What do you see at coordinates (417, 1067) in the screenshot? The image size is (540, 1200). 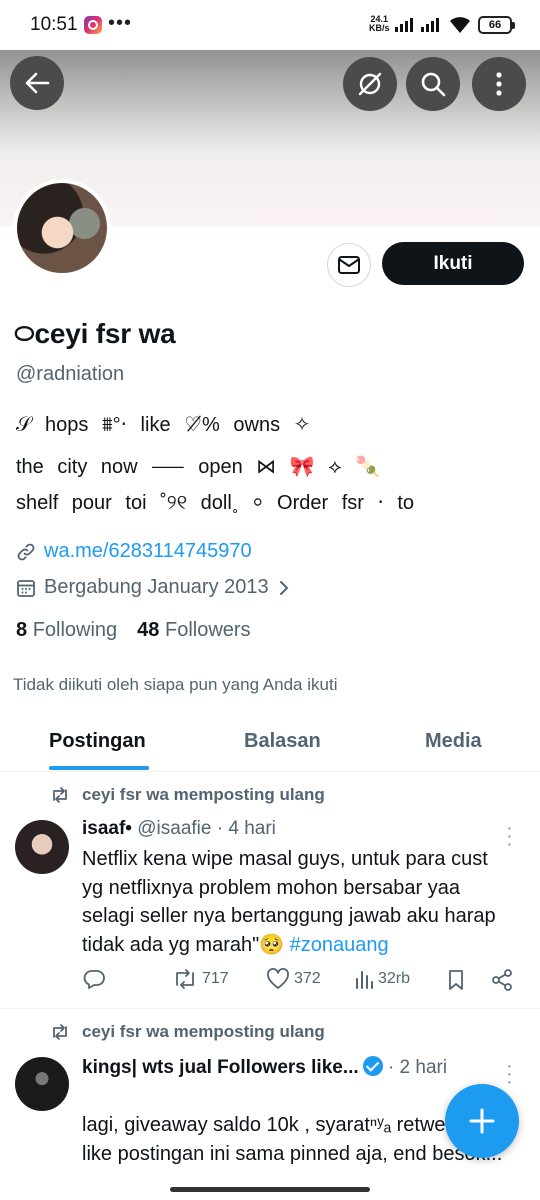 I see `post-meta: · 2 hari` at bounding box center [417, 1067].